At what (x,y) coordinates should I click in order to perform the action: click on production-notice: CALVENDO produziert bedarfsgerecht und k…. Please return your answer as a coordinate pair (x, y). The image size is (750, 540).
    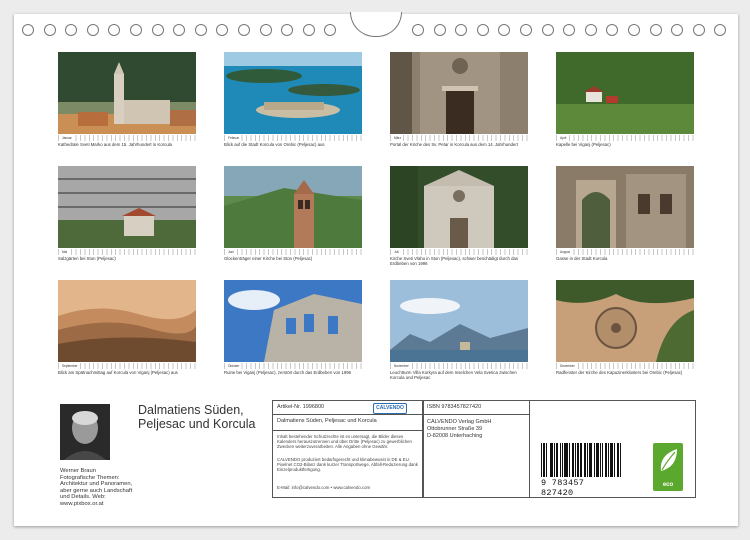
    Looking at the image, I should click on (347, 465).